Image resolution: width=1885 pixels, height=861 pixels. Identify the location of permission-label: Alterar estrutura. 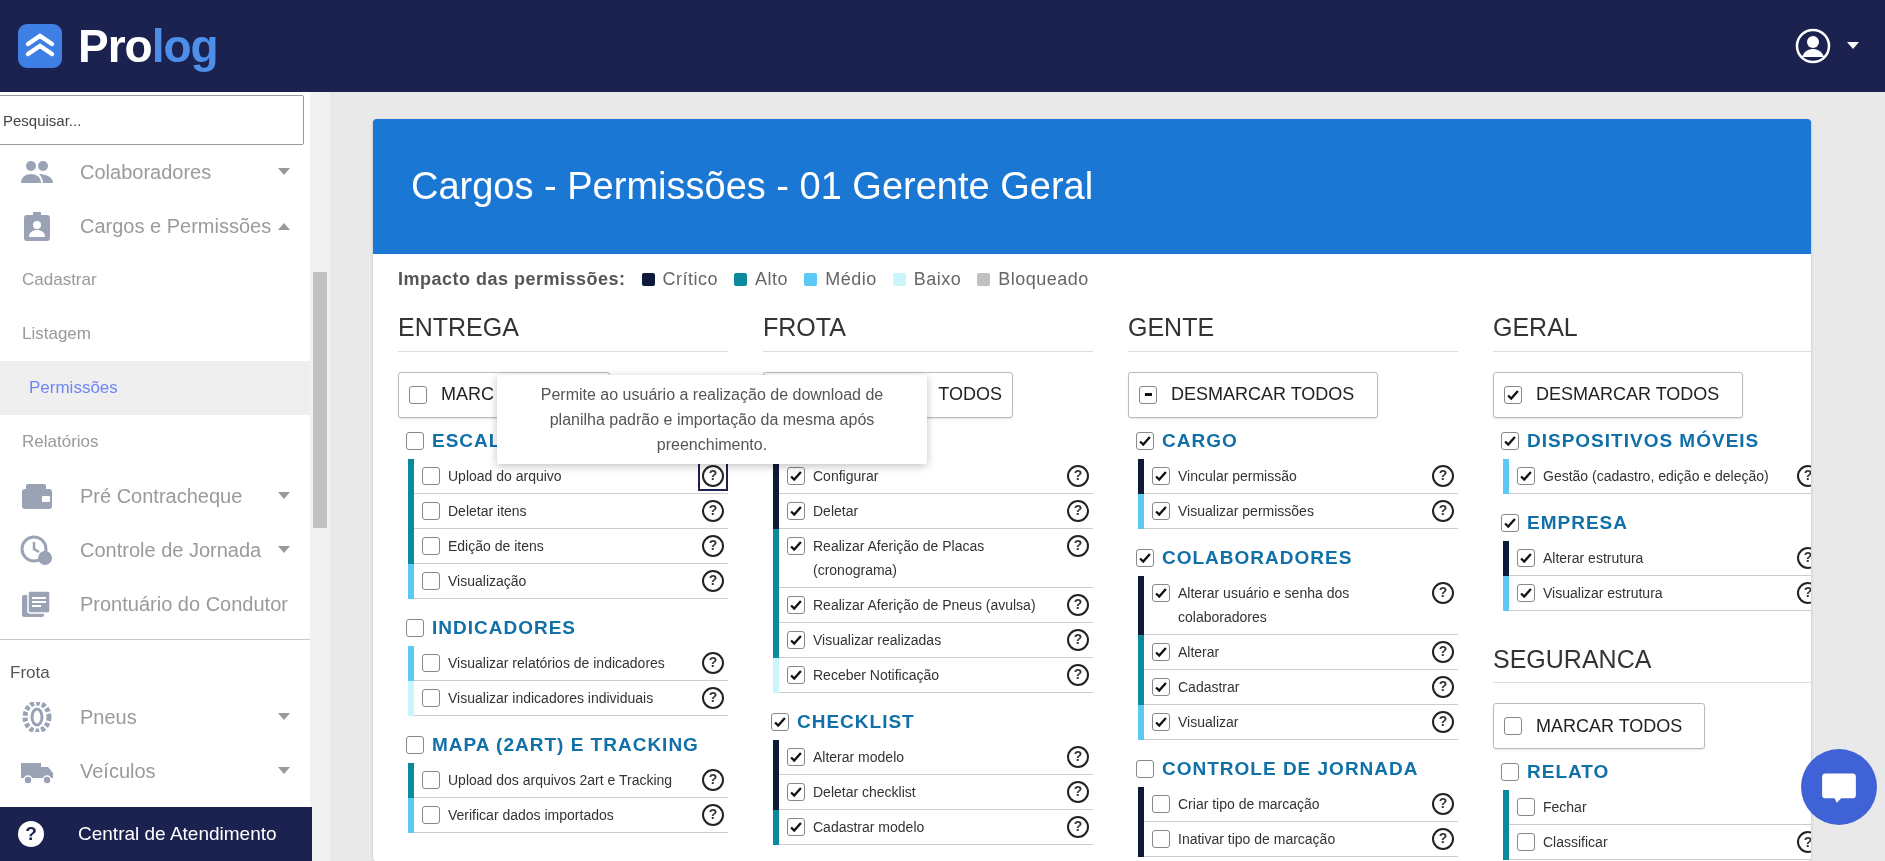
(1593, 558).